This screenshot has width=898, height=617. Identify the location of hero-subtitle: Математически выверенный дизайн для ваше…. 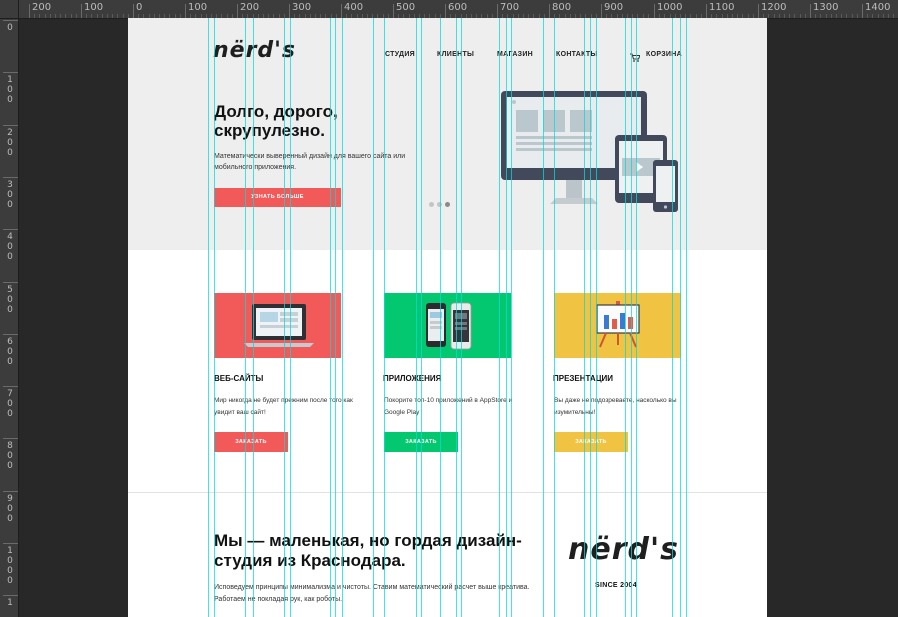
(310, 162).